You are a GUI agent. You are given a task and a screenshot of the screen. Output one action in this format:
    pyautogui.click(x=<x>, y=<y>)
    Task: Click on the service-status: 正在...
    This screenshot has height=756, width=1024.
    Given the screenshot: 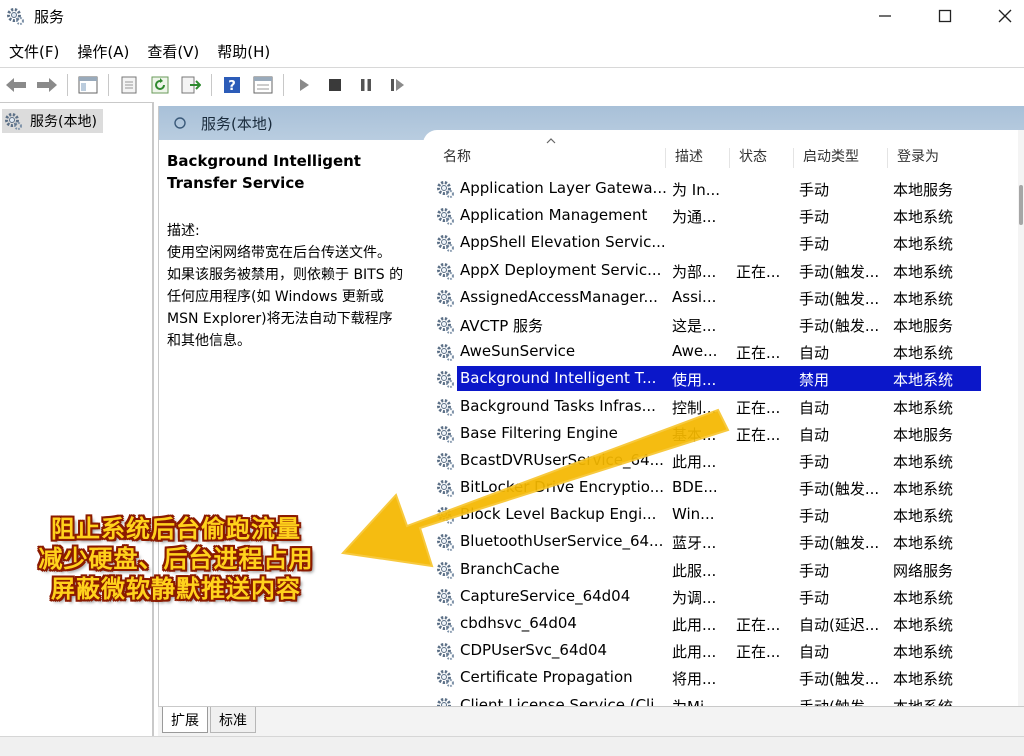 What is the action you would take?
    pyautogui.click(x=758, y=652)
    